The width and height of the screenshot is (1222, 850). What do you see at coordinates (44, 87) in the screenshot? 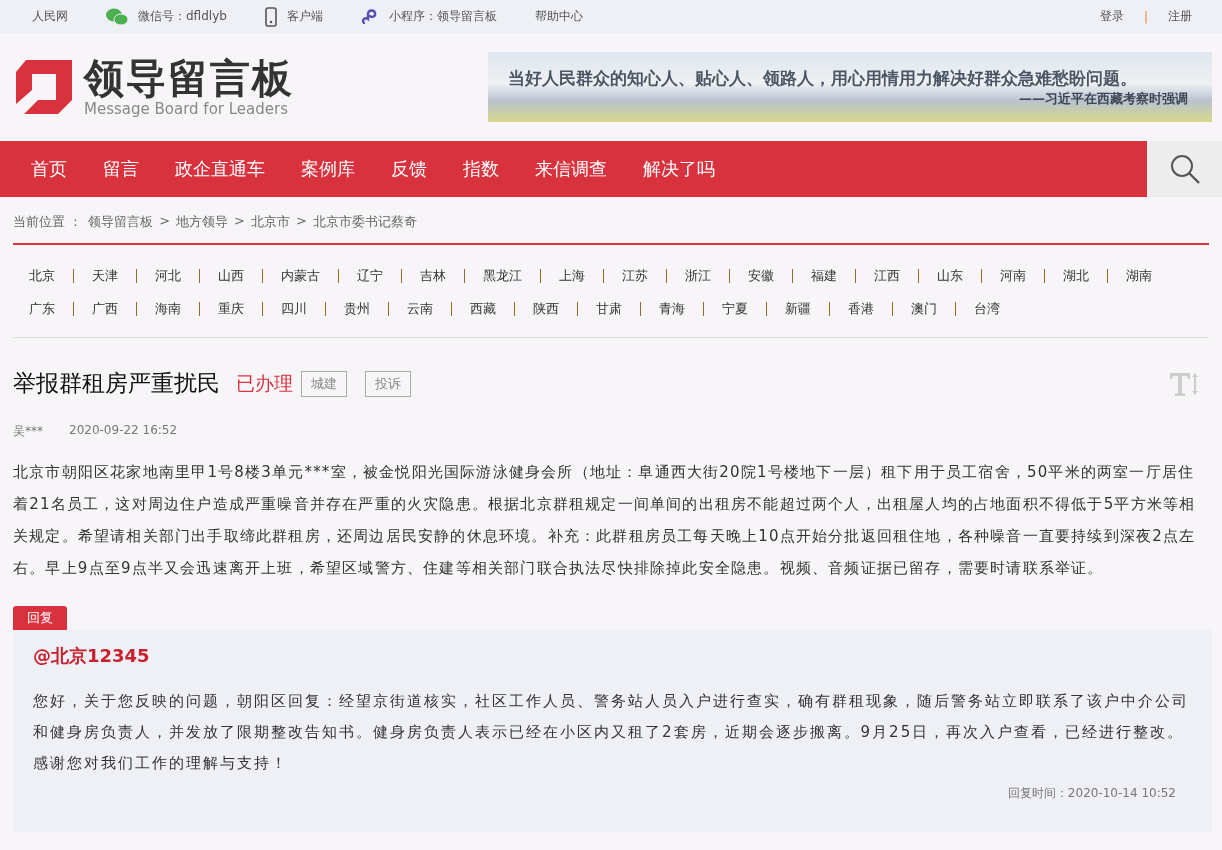
I see `logo-icon` at bounding box center [44, 87].